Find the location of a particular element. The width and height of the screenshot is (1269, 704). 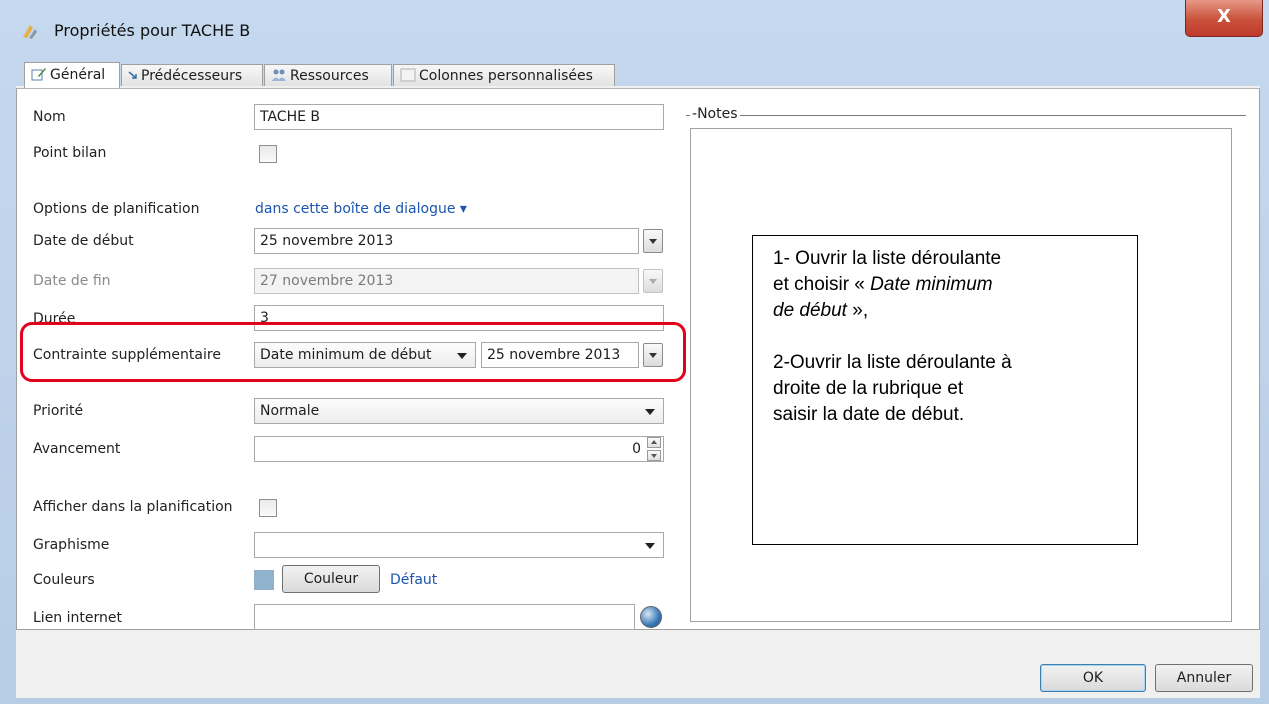

notes-rule is located at coordinates (966, 115).